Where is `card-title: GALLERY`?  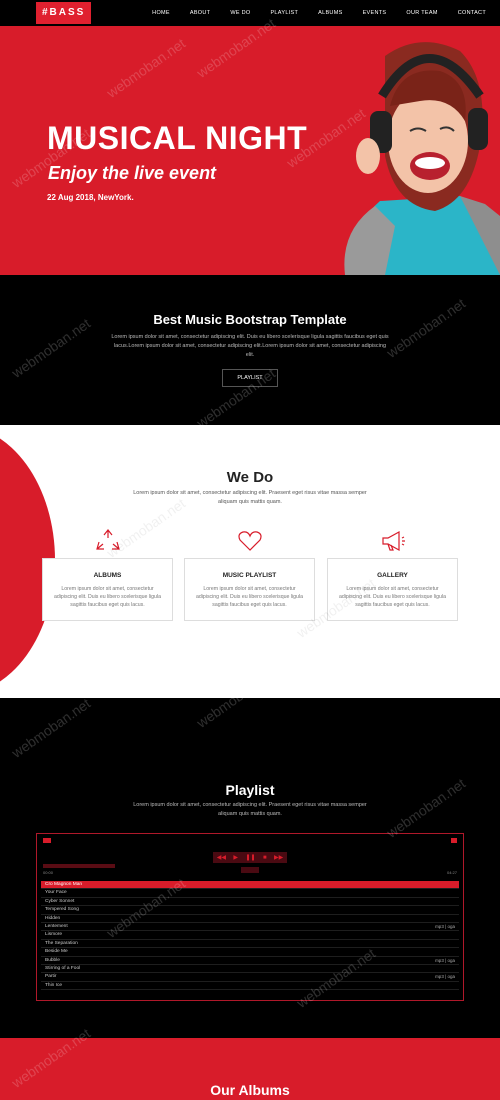
card-title: GALLERY is located at coordinates (392, 575).